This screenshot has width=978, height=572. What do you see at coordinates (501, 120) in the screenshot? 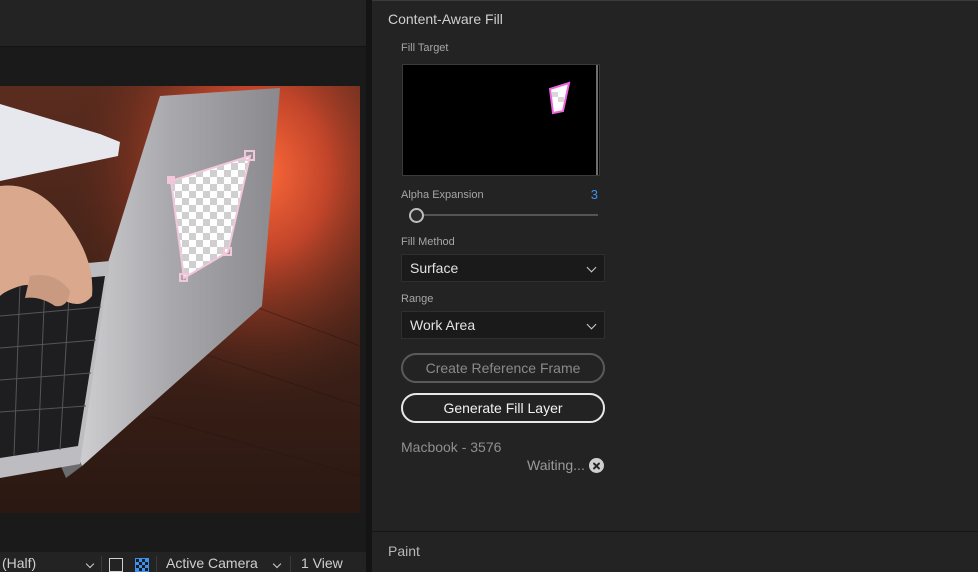
I see `fill-target-preview` at bounding box center [501, 120].